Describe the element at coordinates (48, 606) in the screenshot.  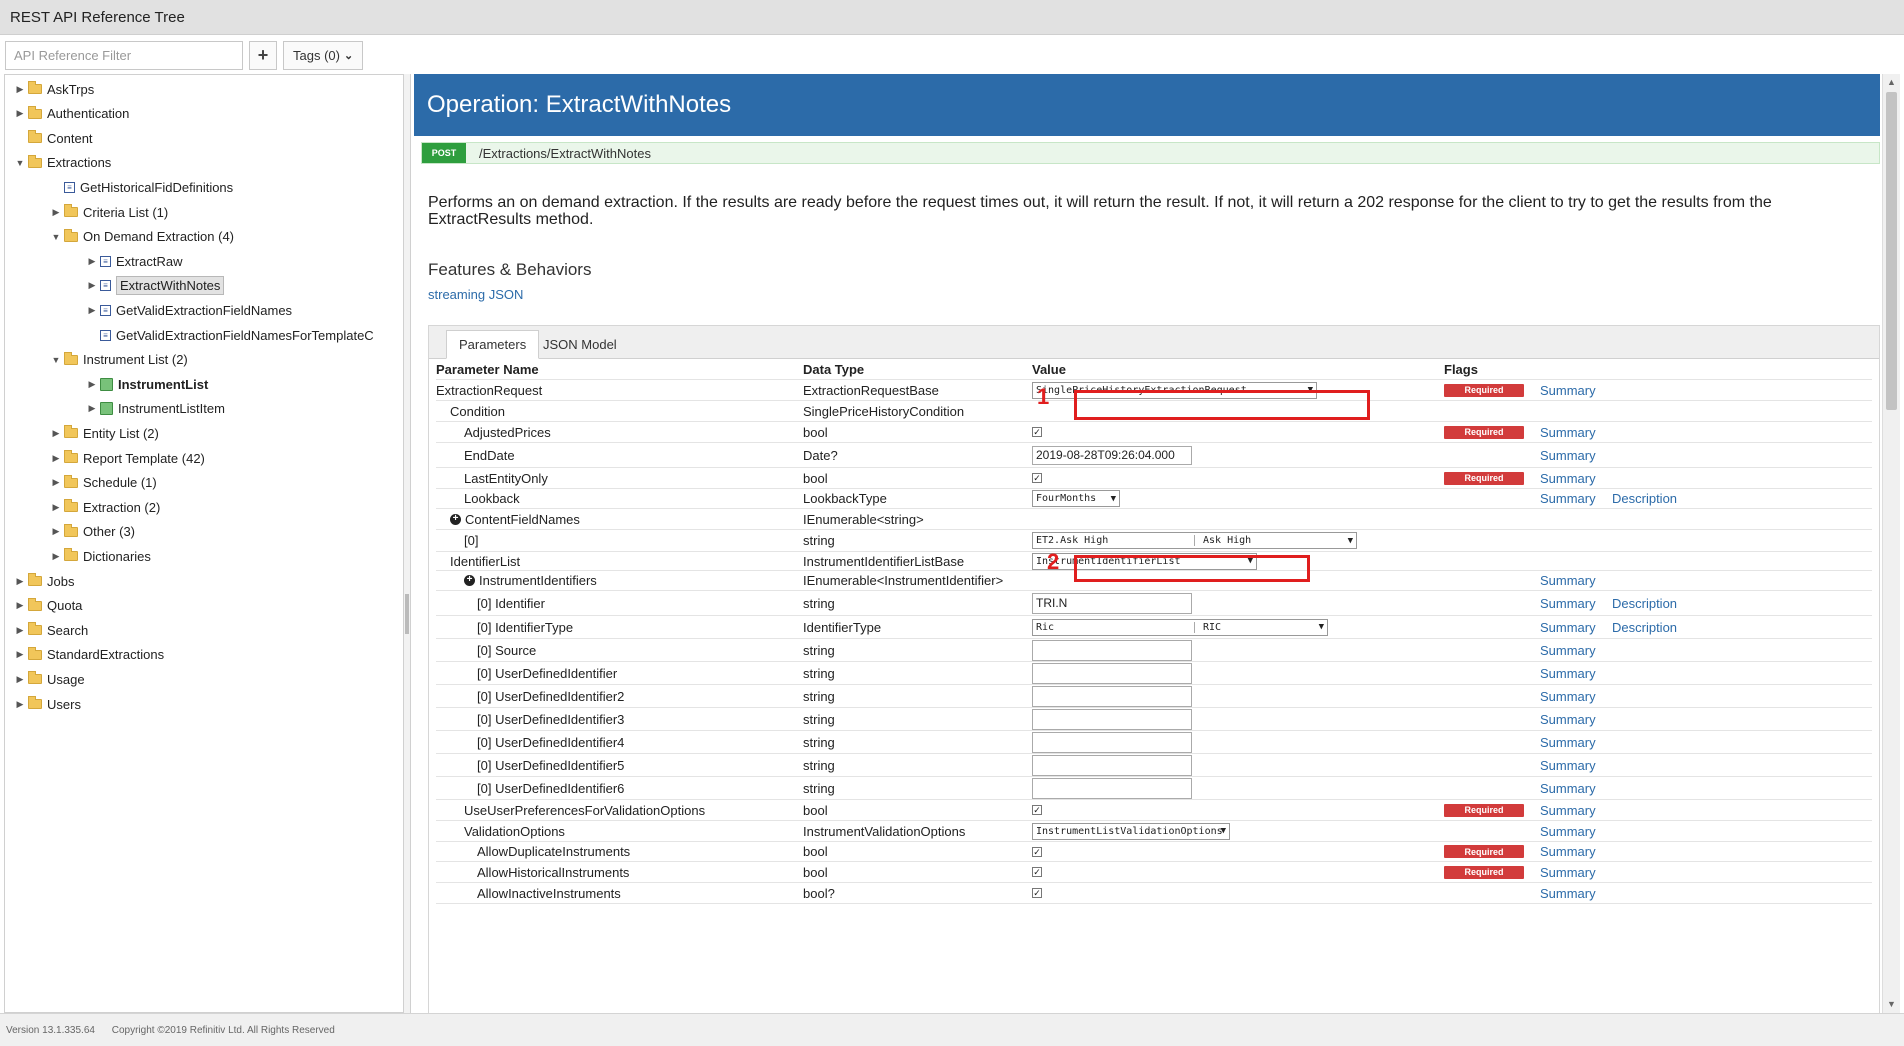
I see `tree-item: ▶ Quota` at that location.